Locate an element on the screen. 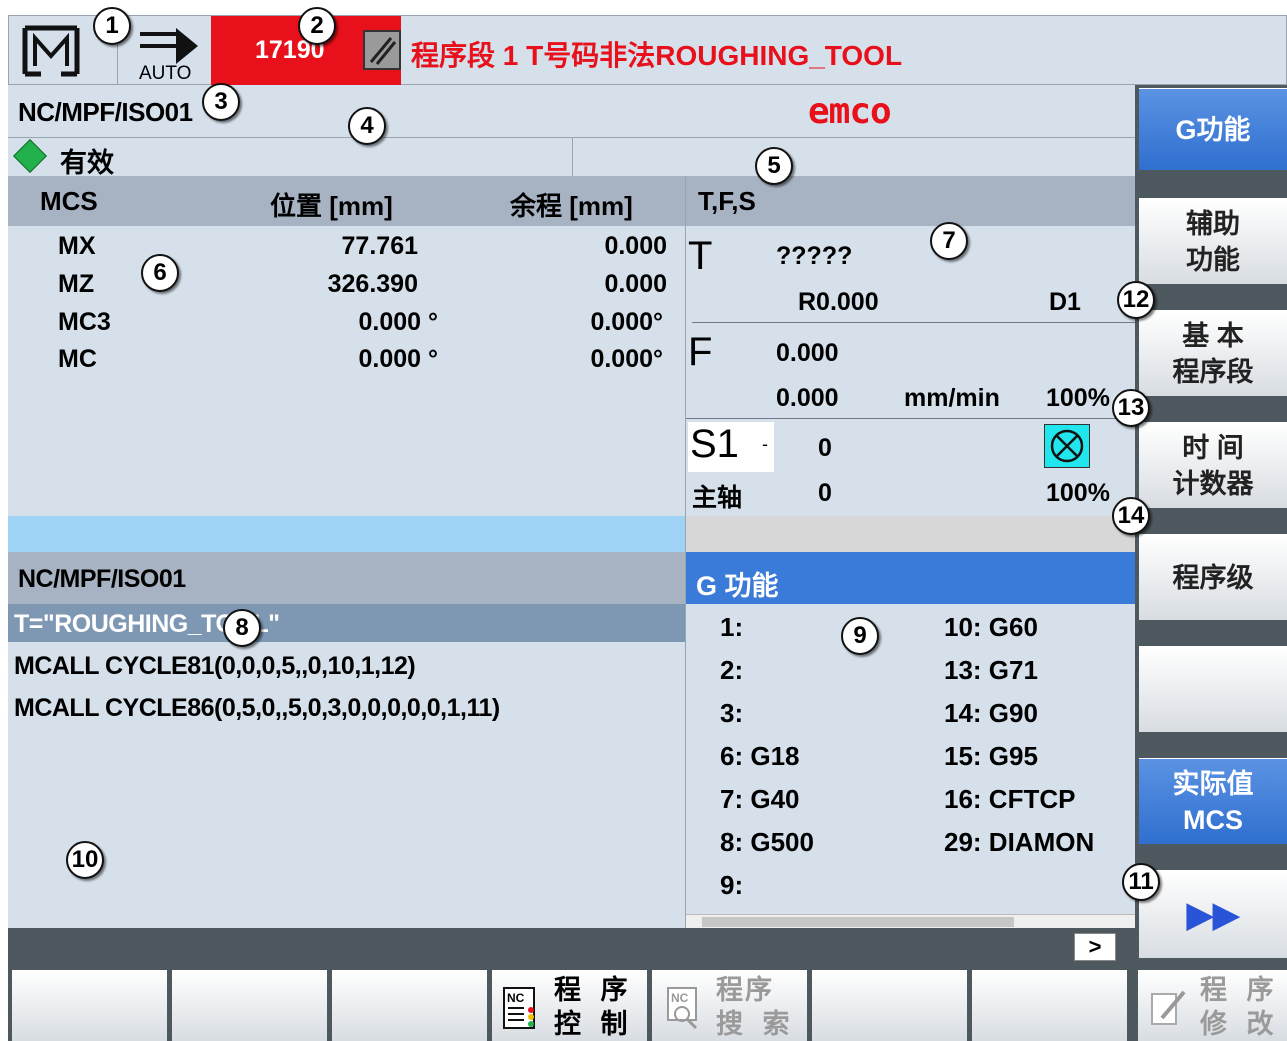 The image size is (1287, 1041). g-group-item: 13: G71 is located at coordinates (991, 670).